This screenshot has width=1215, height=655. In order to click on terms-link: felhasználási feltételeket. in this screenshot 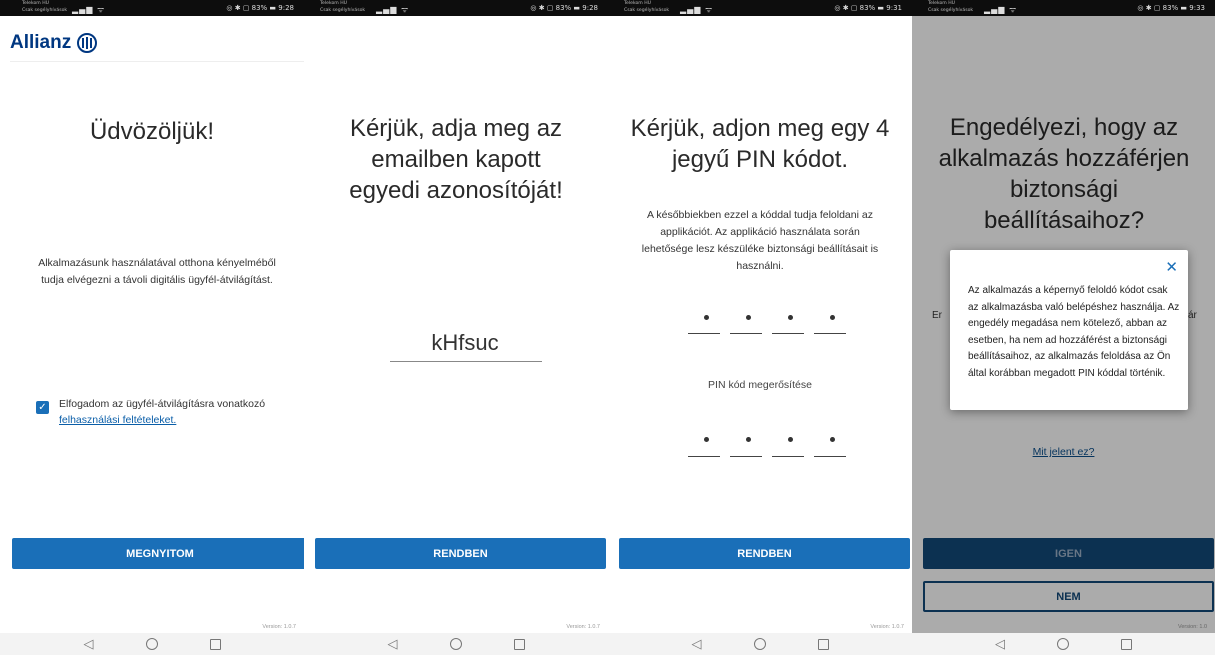, I will do `click(117, 420)`.